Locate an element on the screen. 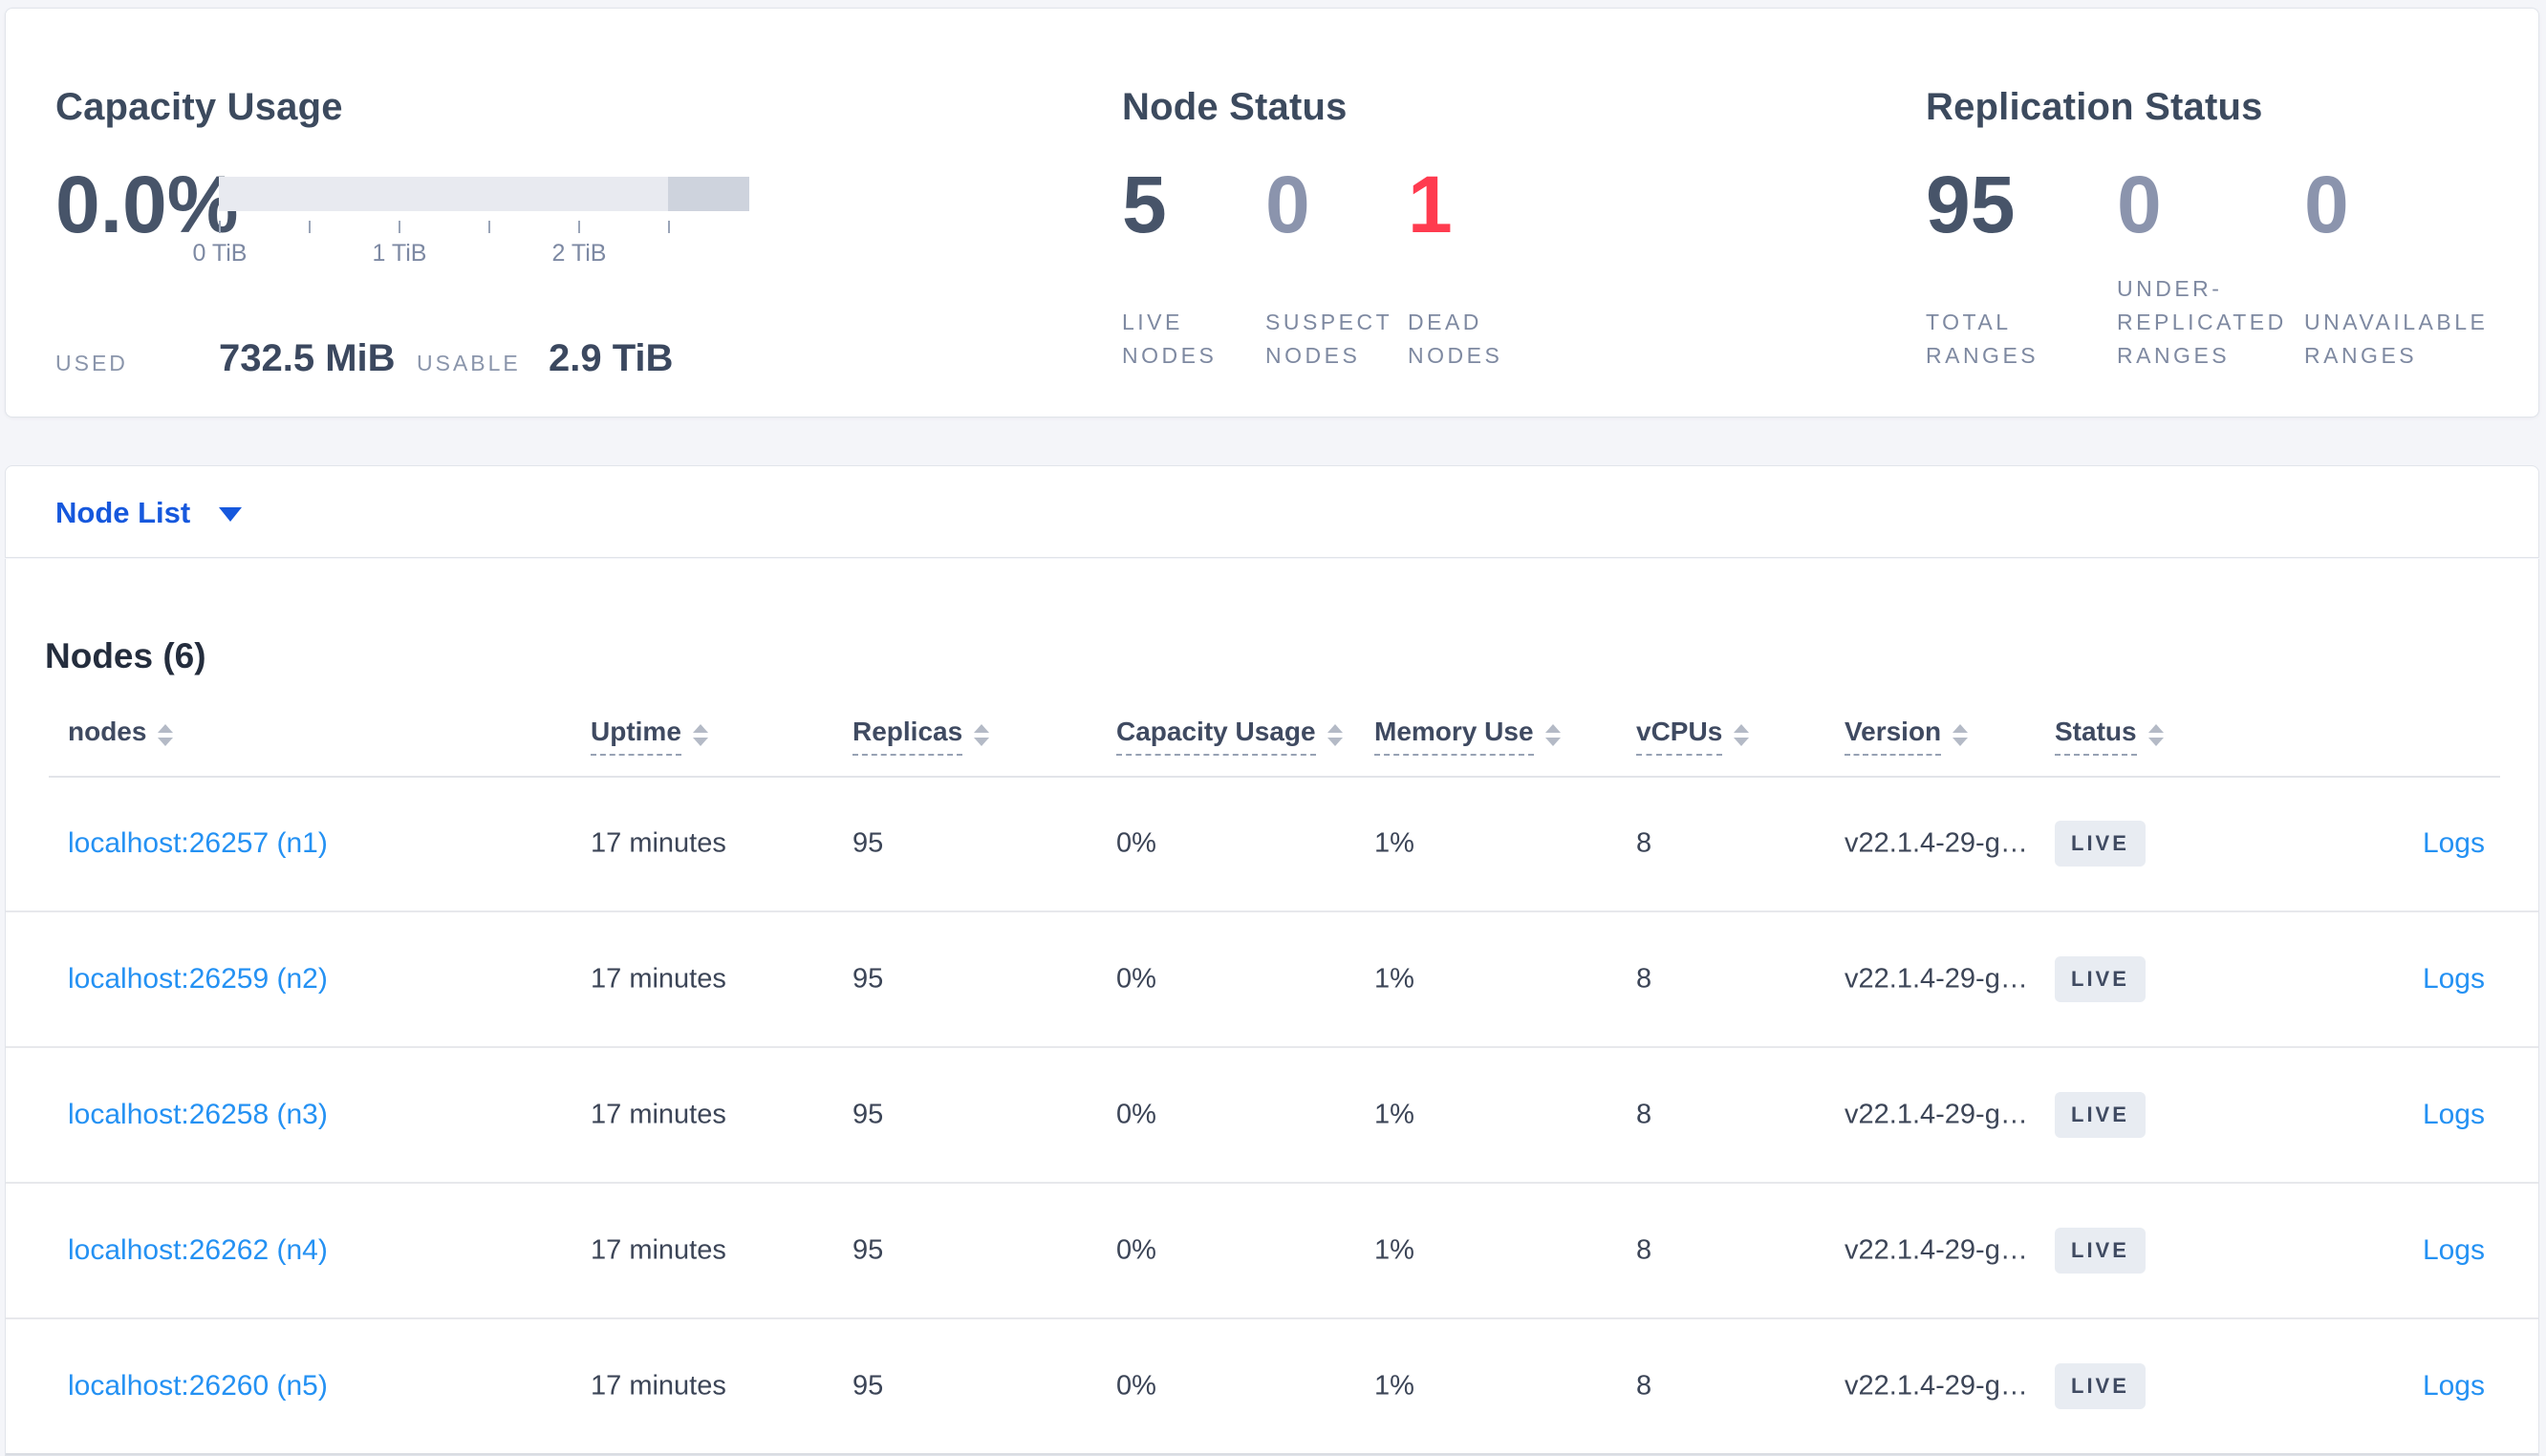 This screenshot has height=1456, width=2546. column-header-uptime: Uptime is located at coordinates (649, 736).